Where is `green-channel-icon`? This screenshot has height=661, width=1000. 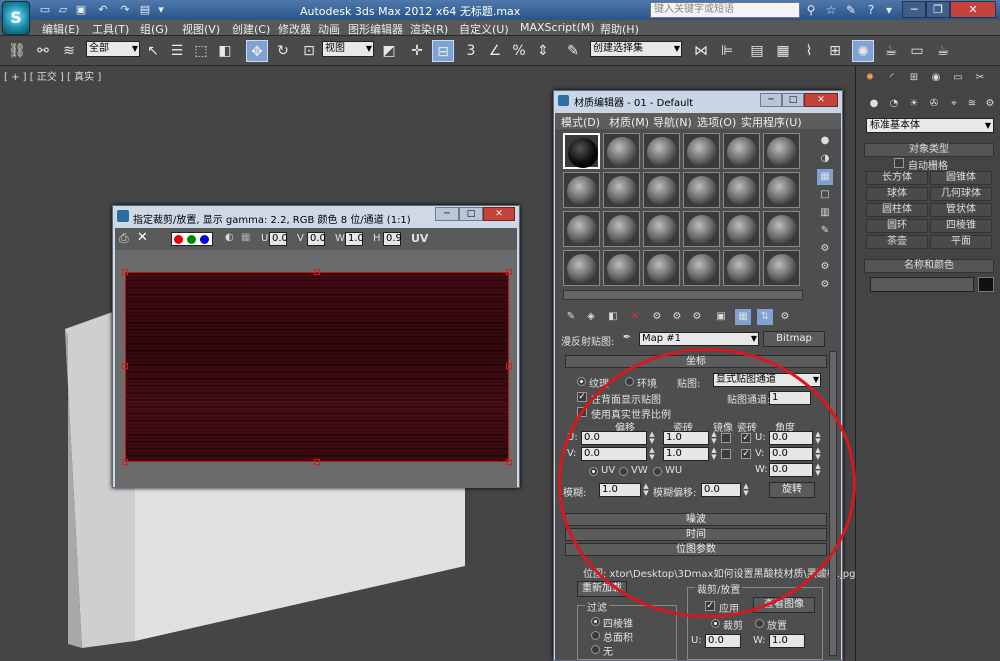
green-channel-icon is located at coordinates (191, 239).